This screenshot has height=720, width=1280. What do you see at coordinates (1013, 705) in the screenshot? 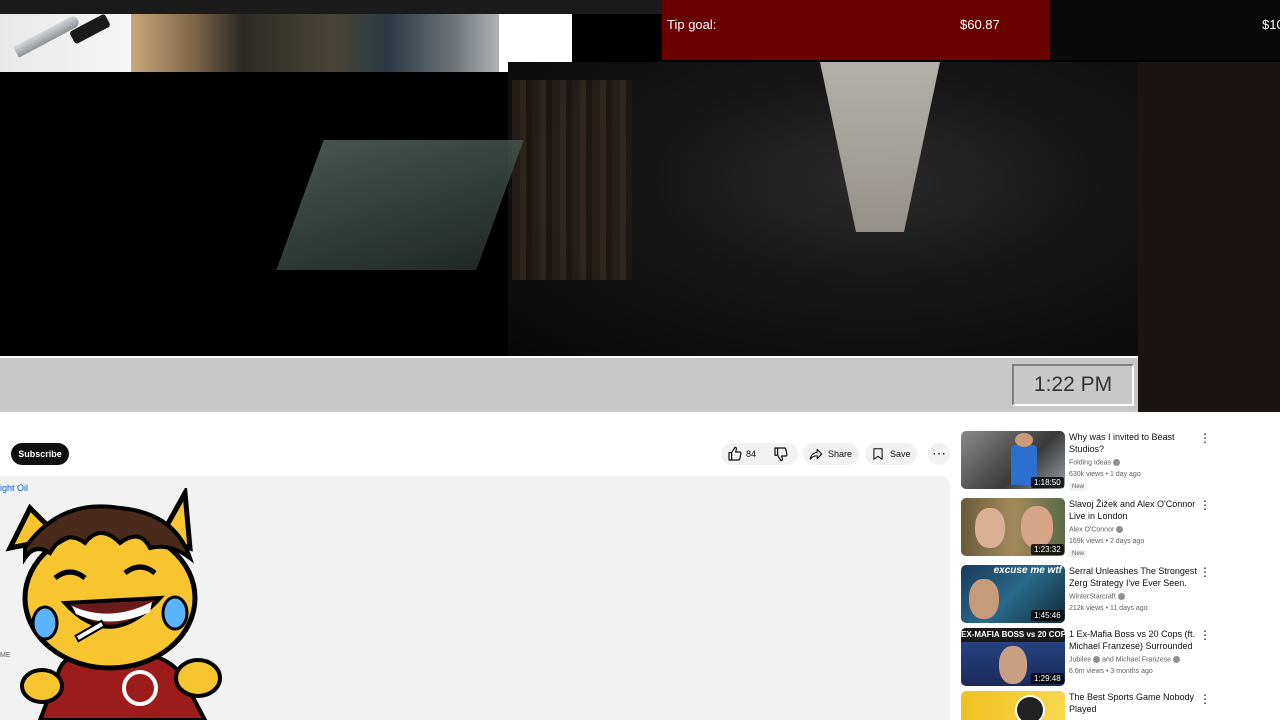
I see `rec-thumbnail` at bounding box center [1013, 705].